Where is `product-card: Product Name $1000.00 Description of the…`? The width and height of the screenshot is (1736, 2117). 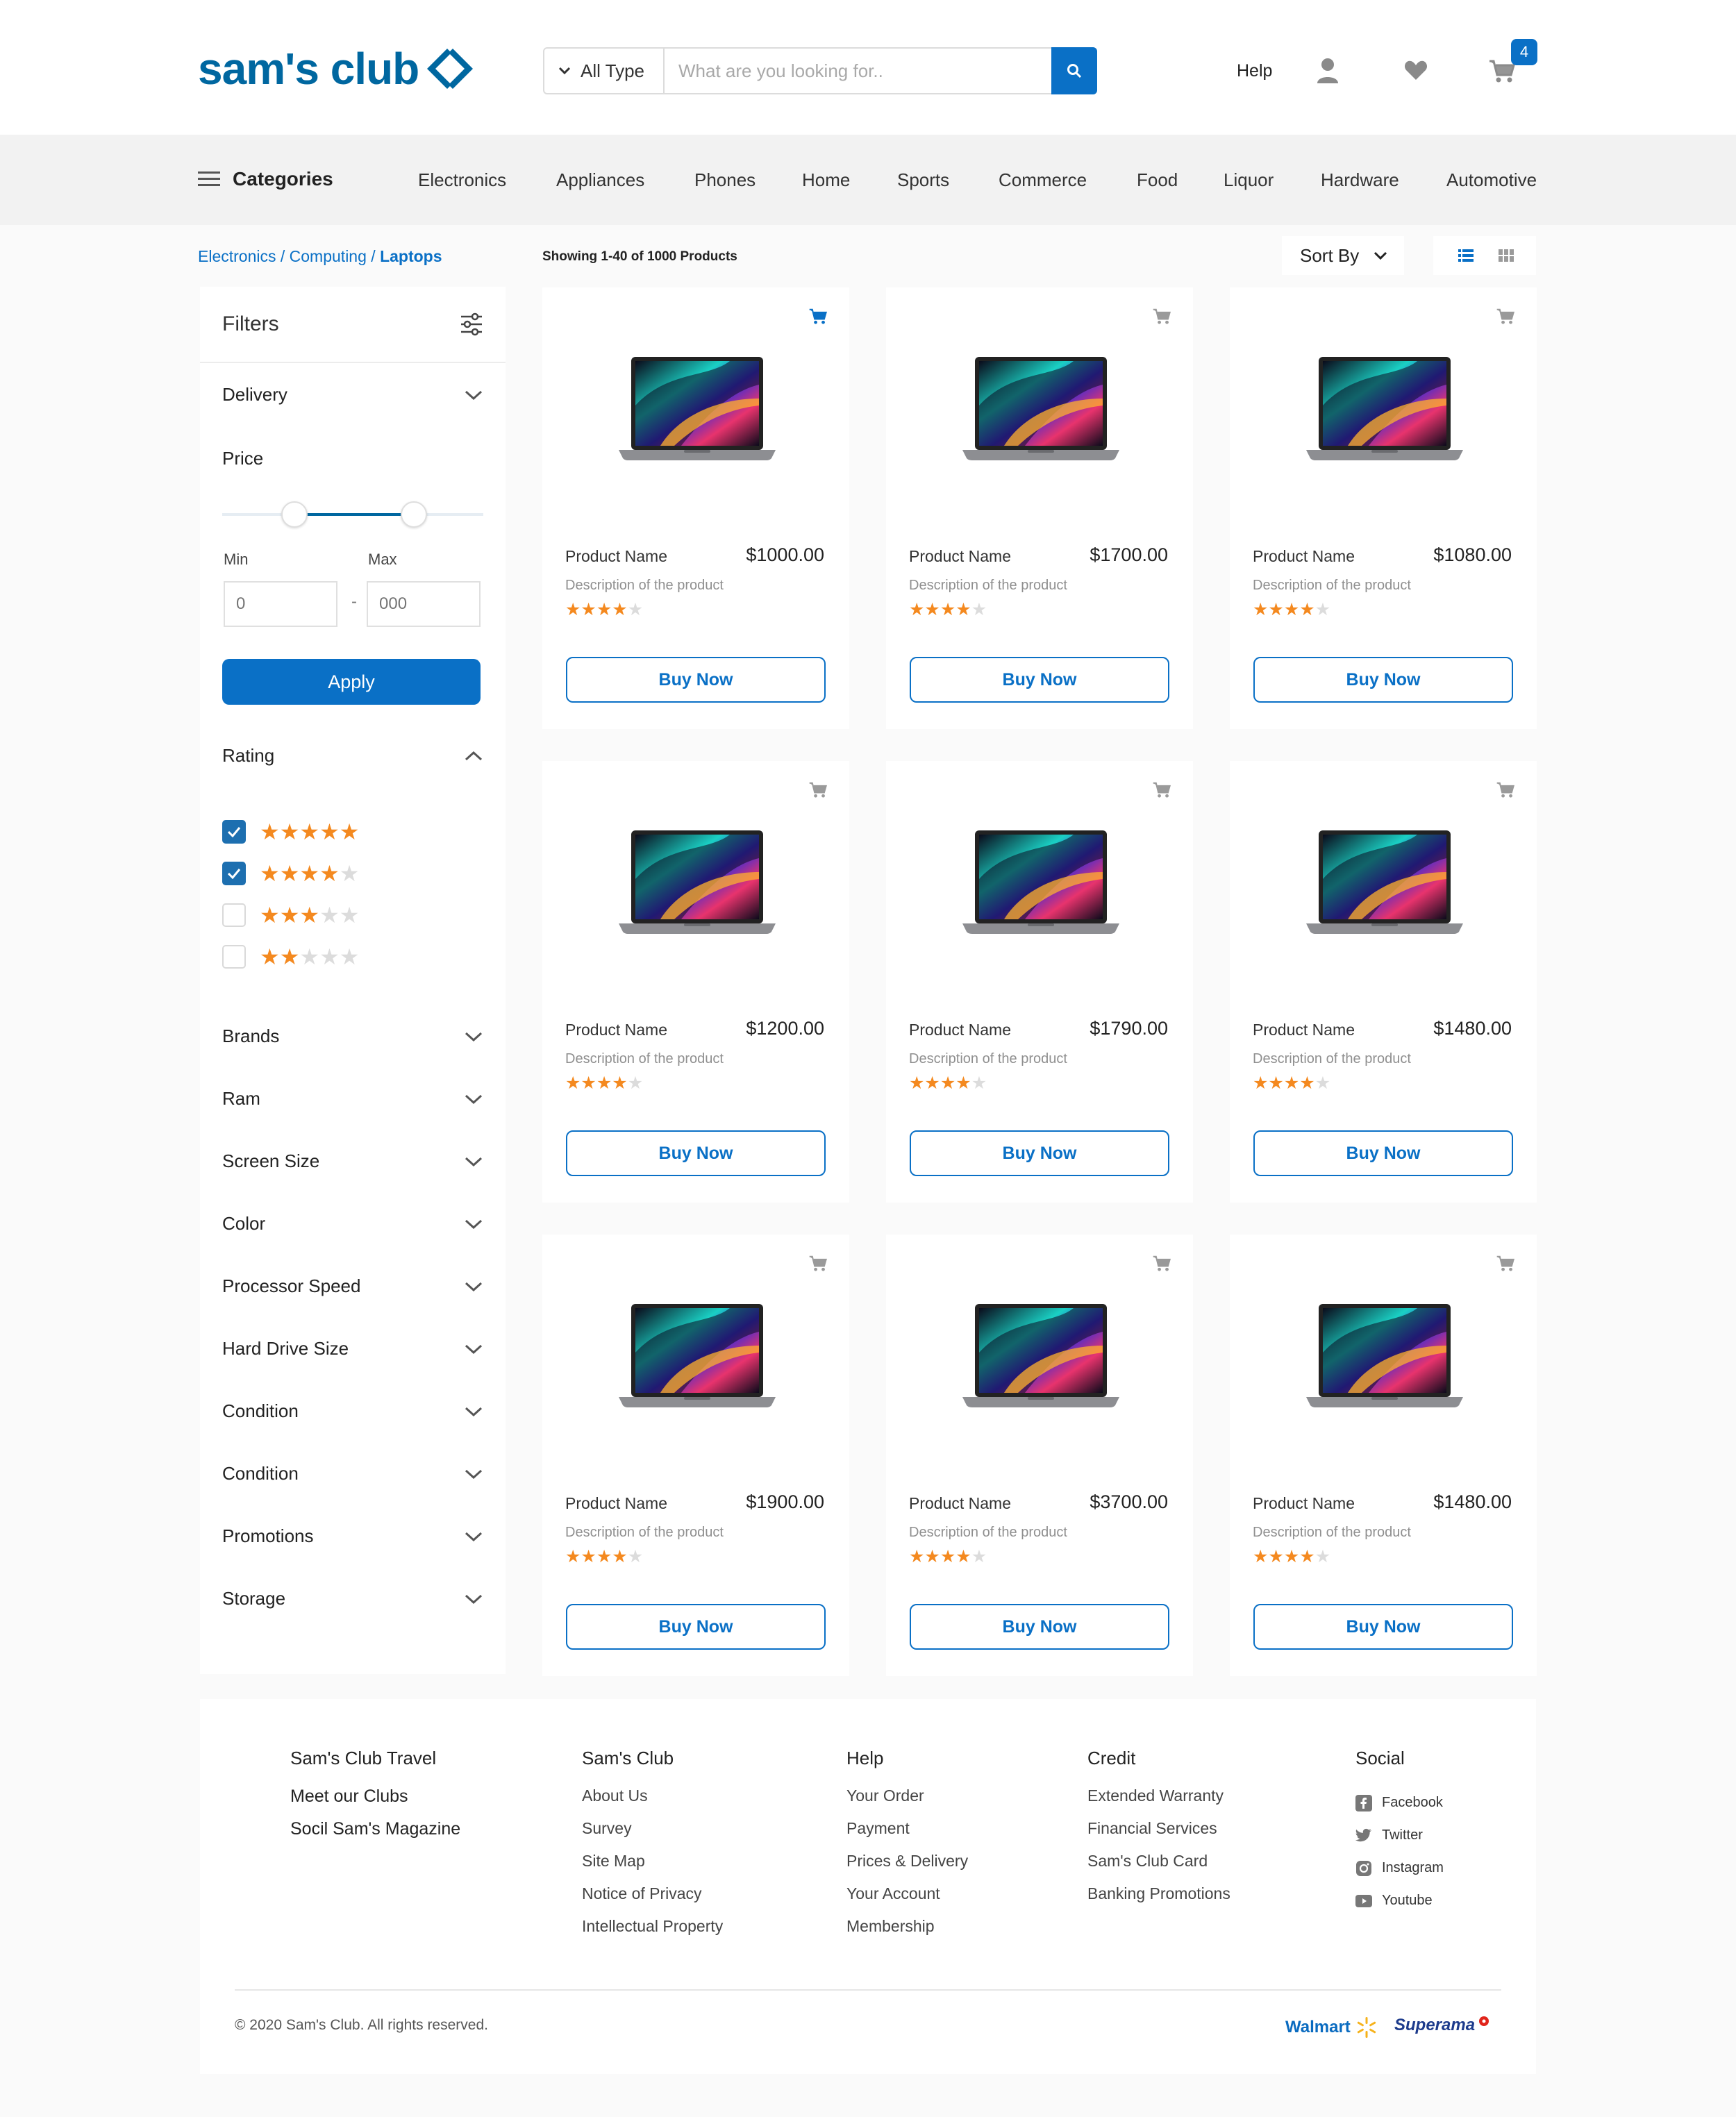 product-card: Product Name $1000.00 Description of the… is located at coordinates (695, 508).